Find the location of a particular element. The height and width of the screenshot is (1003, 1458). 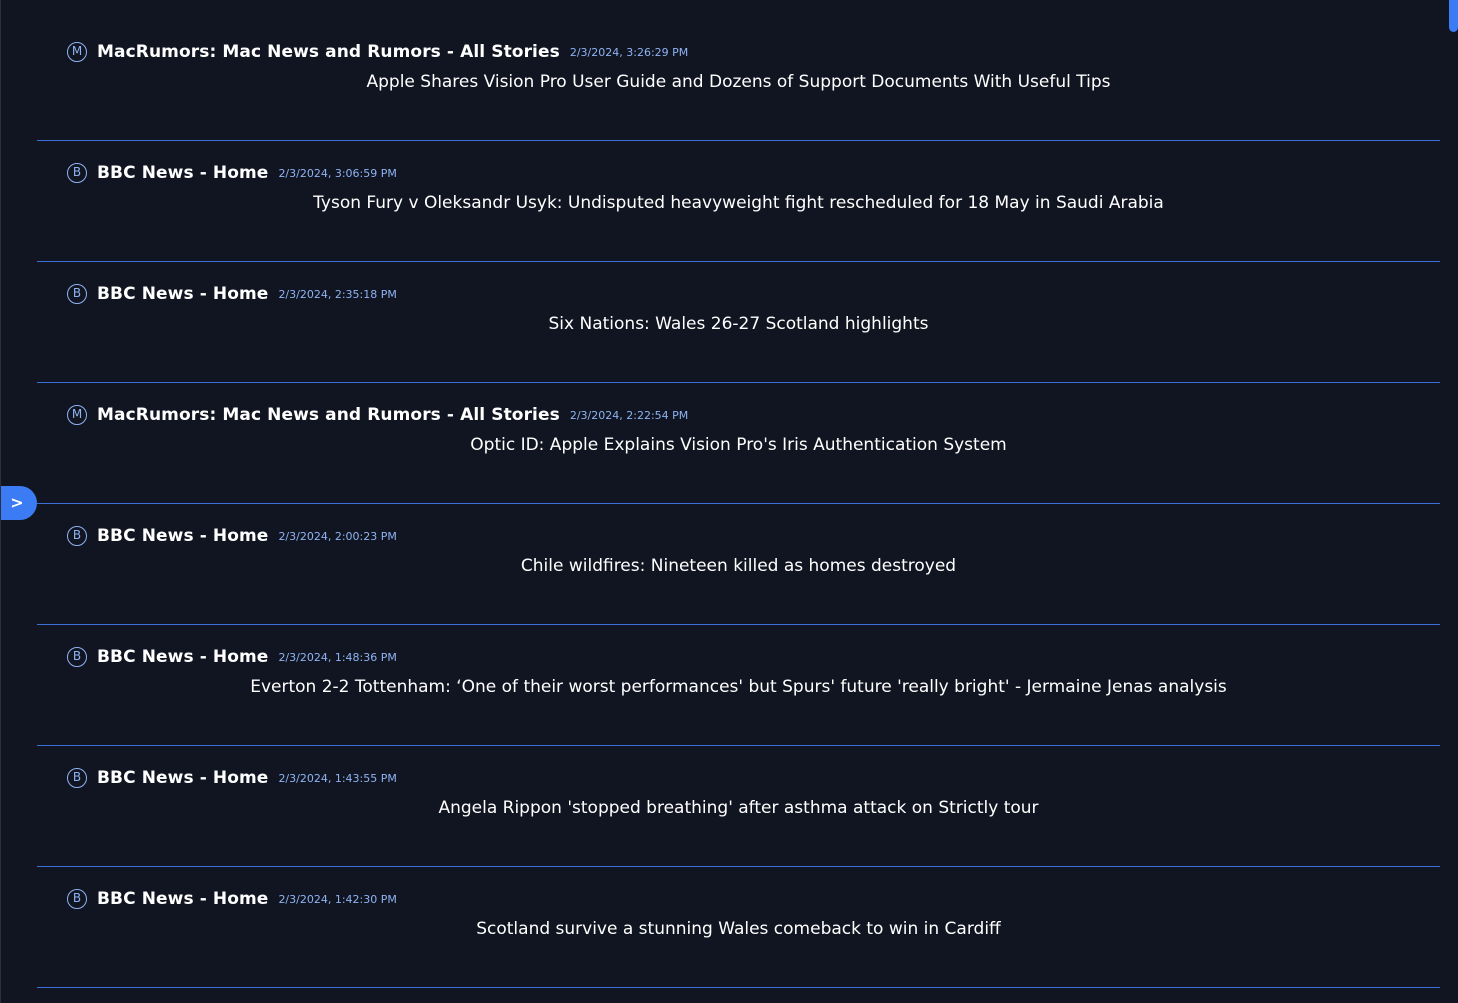

item-meta: B BBC News - Home 2/3/2024, 1:48:36 PM is located at coordinates (232, 657).